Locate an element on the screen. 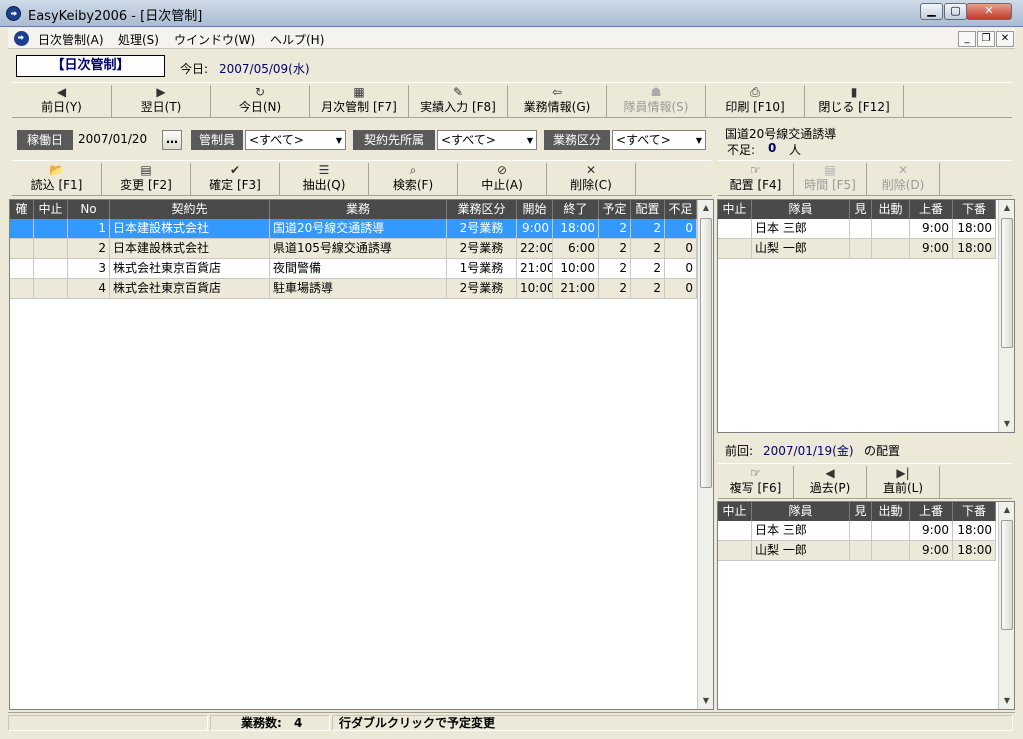  table-cell: 1号業務 is located at coordinates (482, 269).